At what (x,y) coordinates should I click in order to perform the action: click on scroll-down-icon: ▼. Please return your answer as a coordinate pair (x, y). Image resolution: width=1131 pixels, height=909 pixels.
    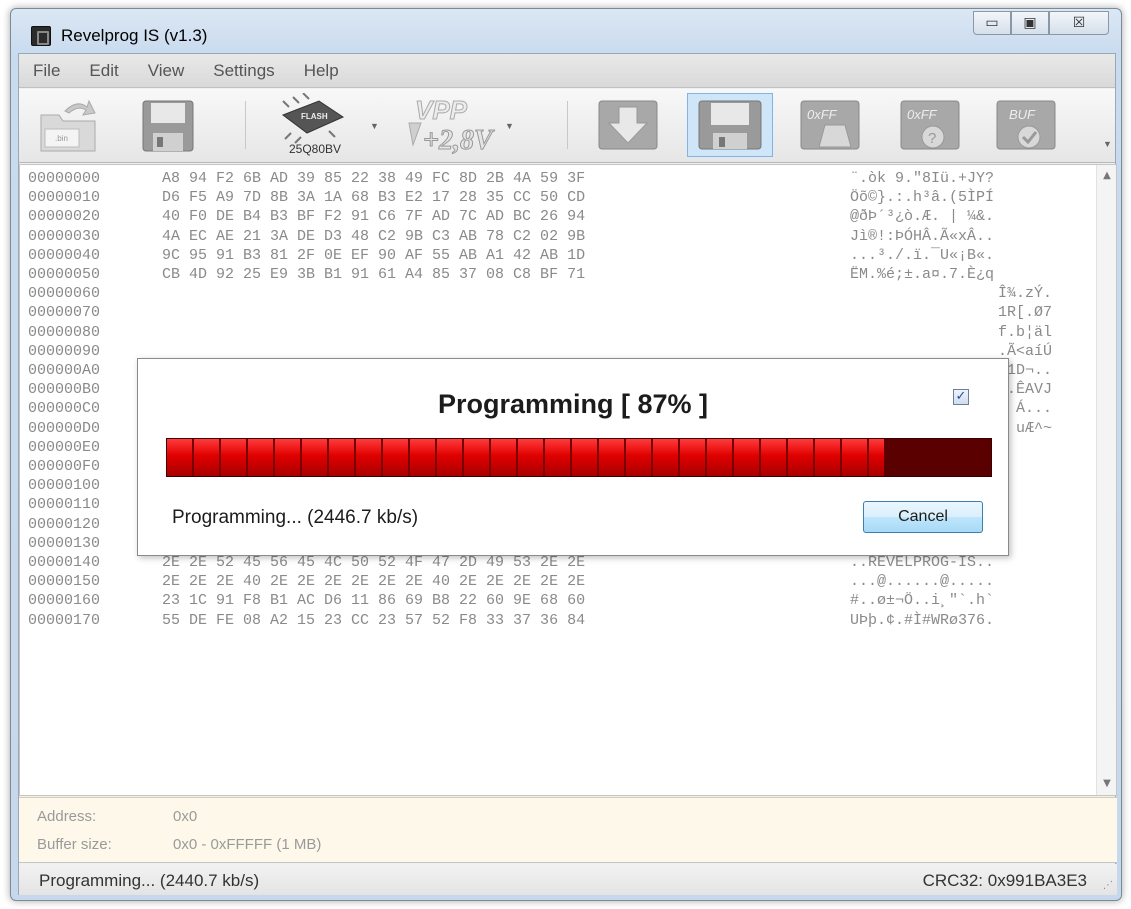
    Looking at the image, I should click on (1106, 784).